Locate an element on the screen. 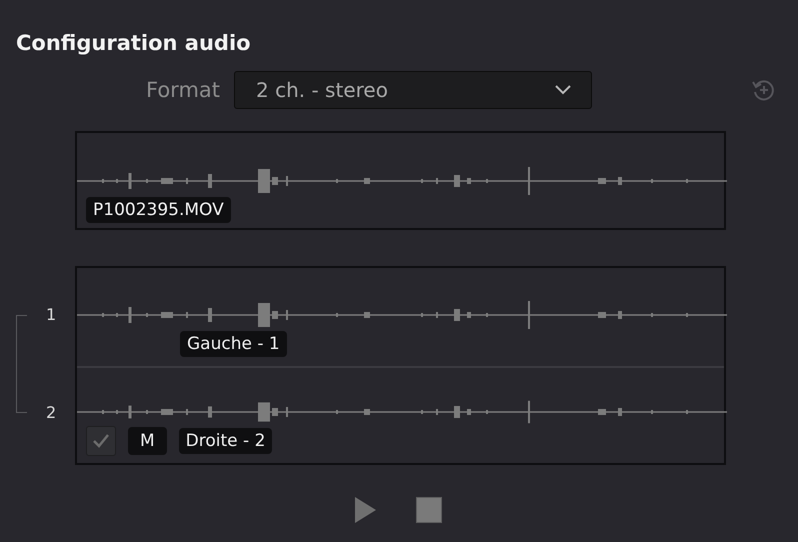 This screenshot has width=798, height=542. chevron-icon is located at coordinates (563, 90).